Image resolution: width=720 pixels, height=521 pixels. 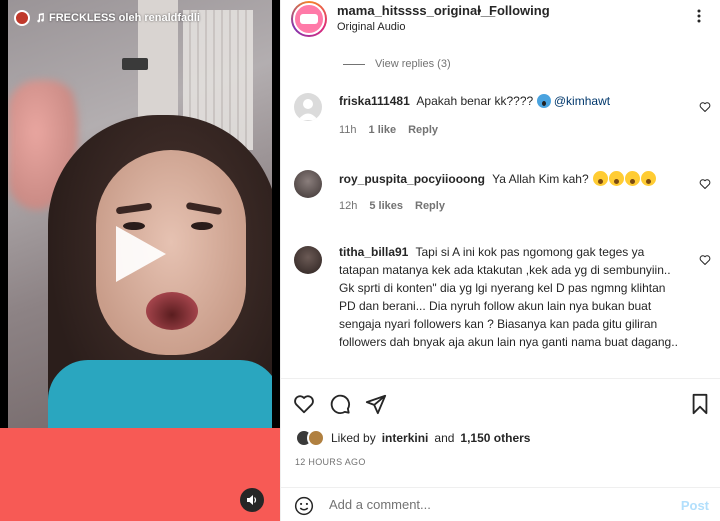 I want to click on emoji-icon, so click(x=304, y=506).